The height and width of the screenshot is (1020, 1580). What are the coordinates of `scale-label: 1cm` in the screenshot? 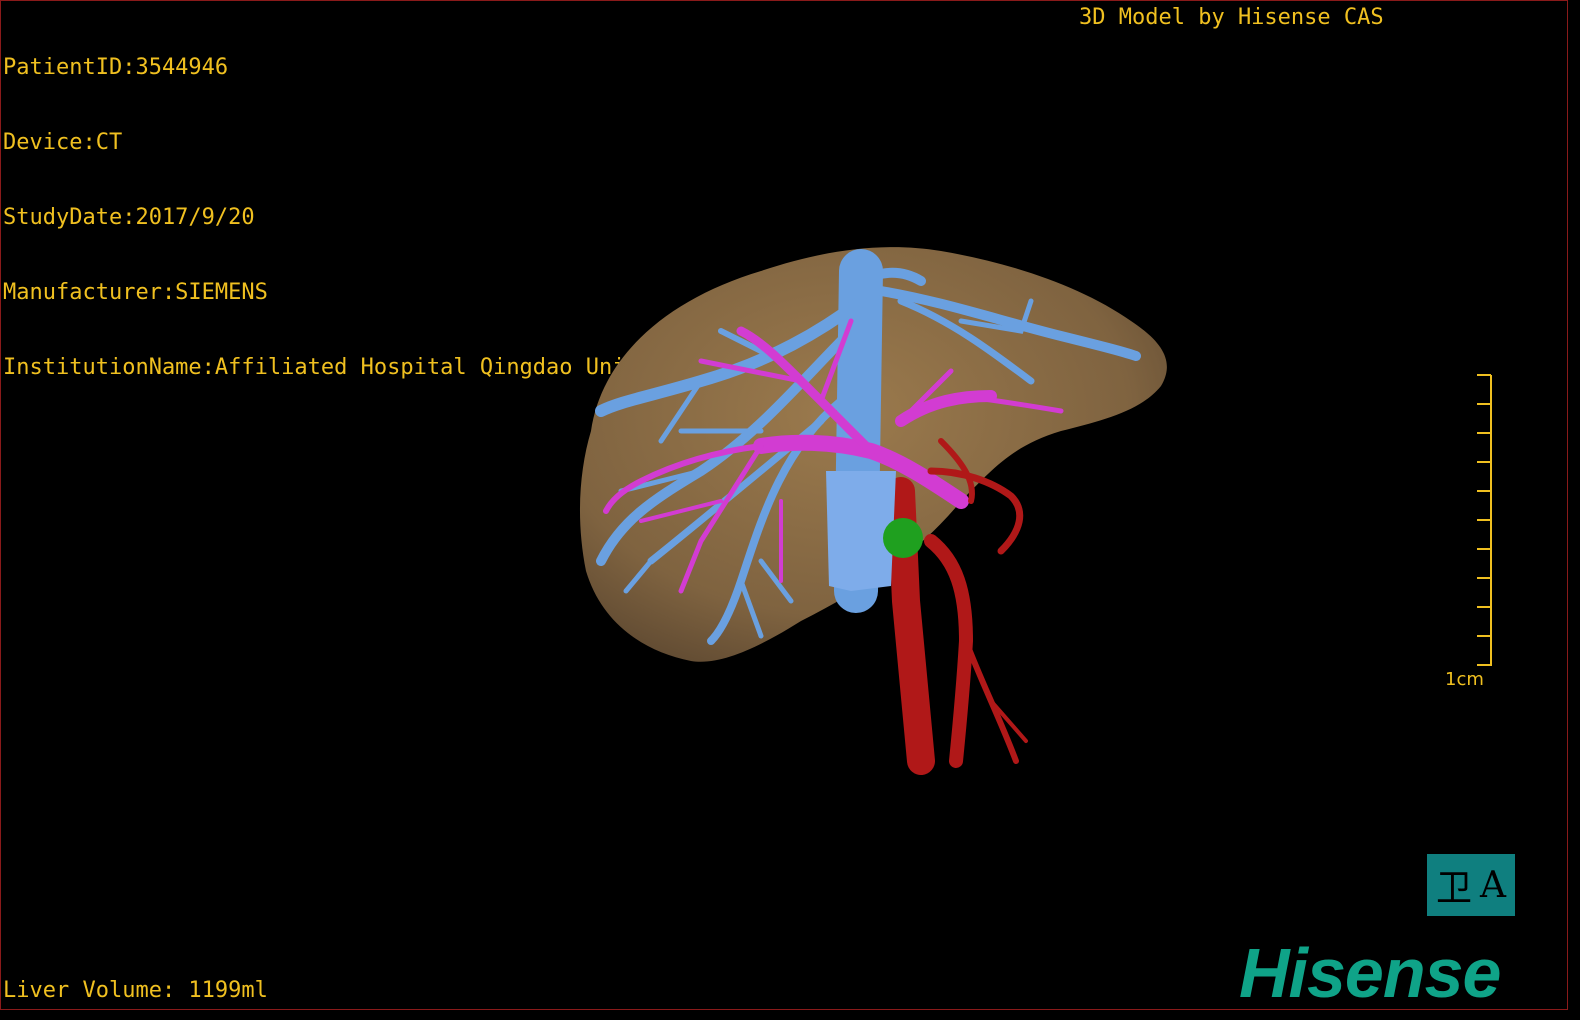 It's located at (1464, 679).